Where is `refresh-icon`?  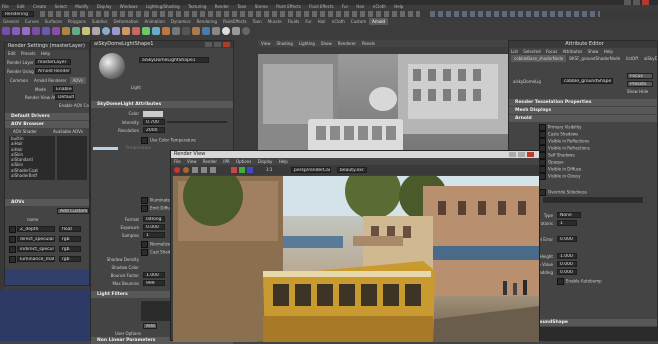
refresh-icon is located at coordinates (195, 170).